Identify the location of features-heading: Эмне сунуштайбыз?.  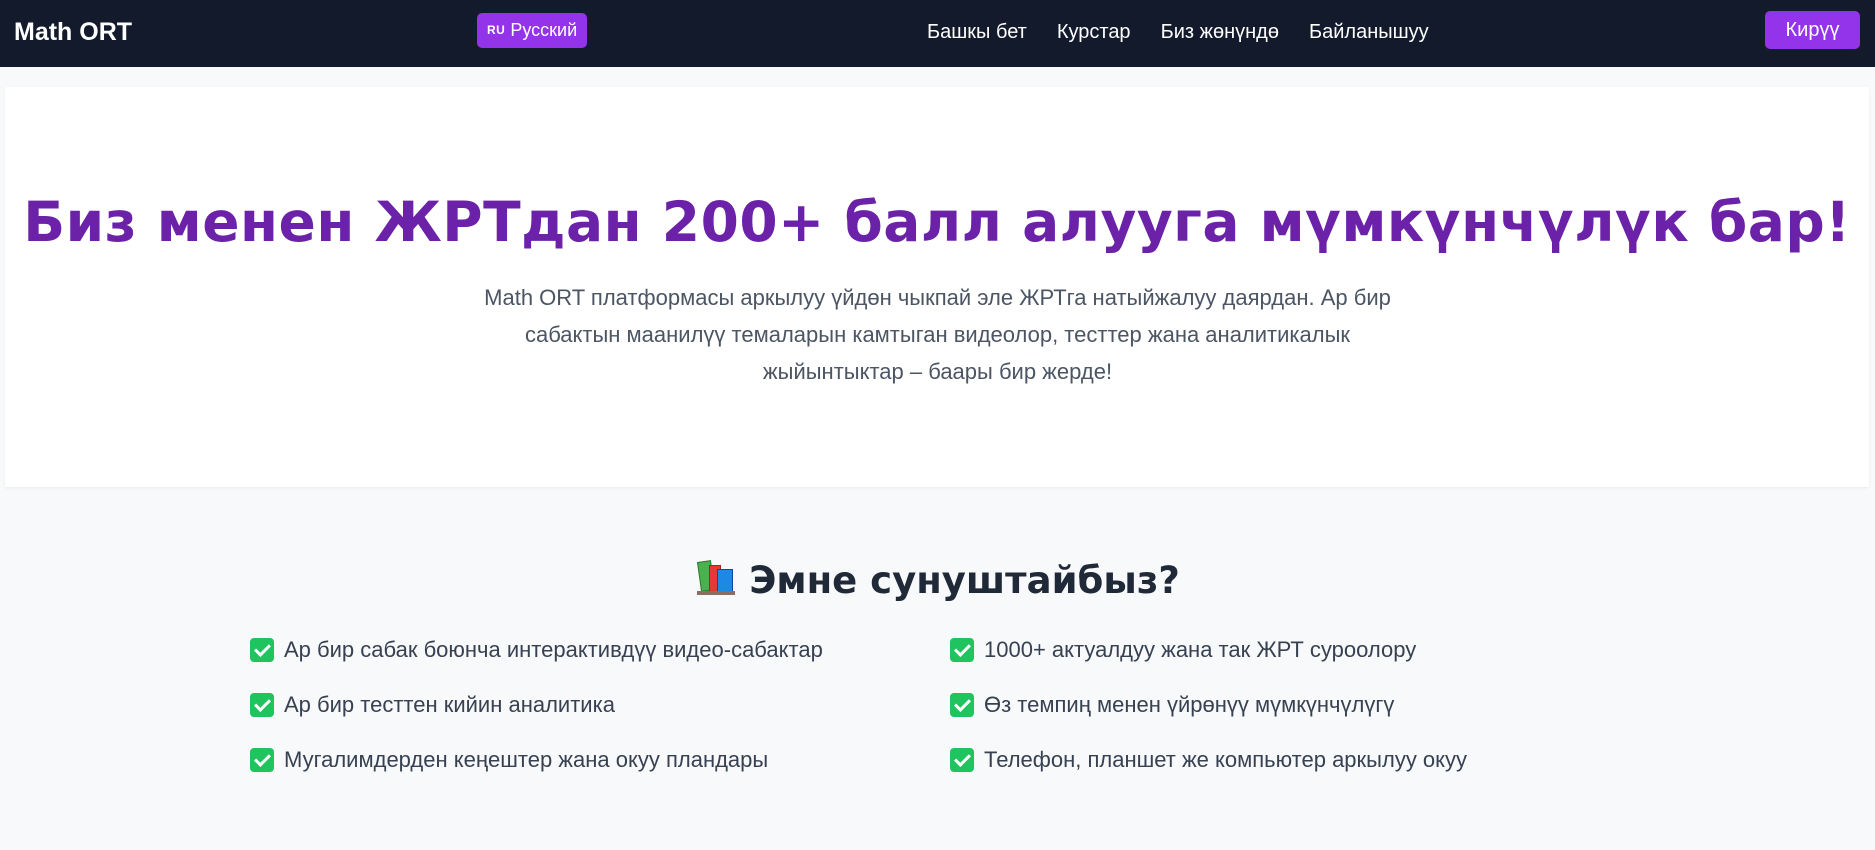
(937, 581).